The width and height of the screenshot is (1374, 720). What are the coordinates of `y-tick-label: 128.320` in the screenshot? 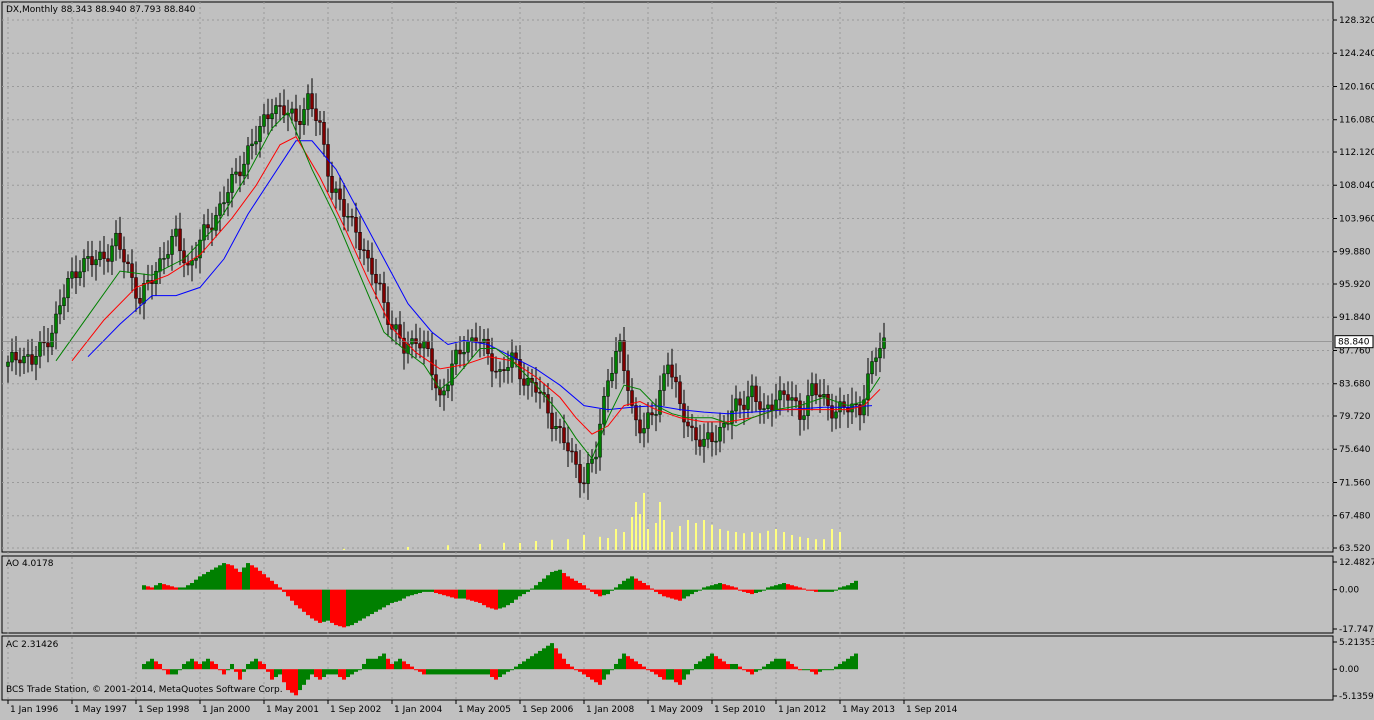 It's located at (1356, 21).